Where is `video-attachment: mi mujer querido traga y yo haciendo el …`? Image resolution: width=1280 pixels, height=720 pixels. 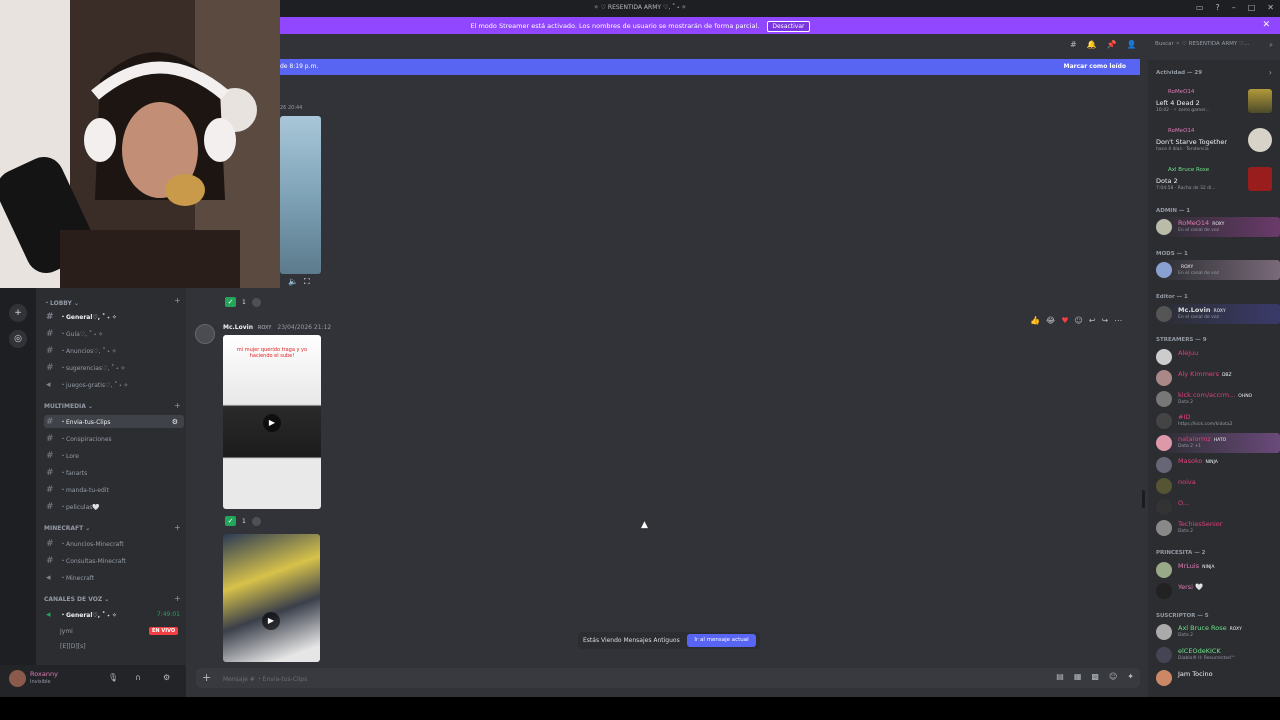
video-attachment: mi mujer querido traga y yo haciendo el … is located at coordinates (272, 422).